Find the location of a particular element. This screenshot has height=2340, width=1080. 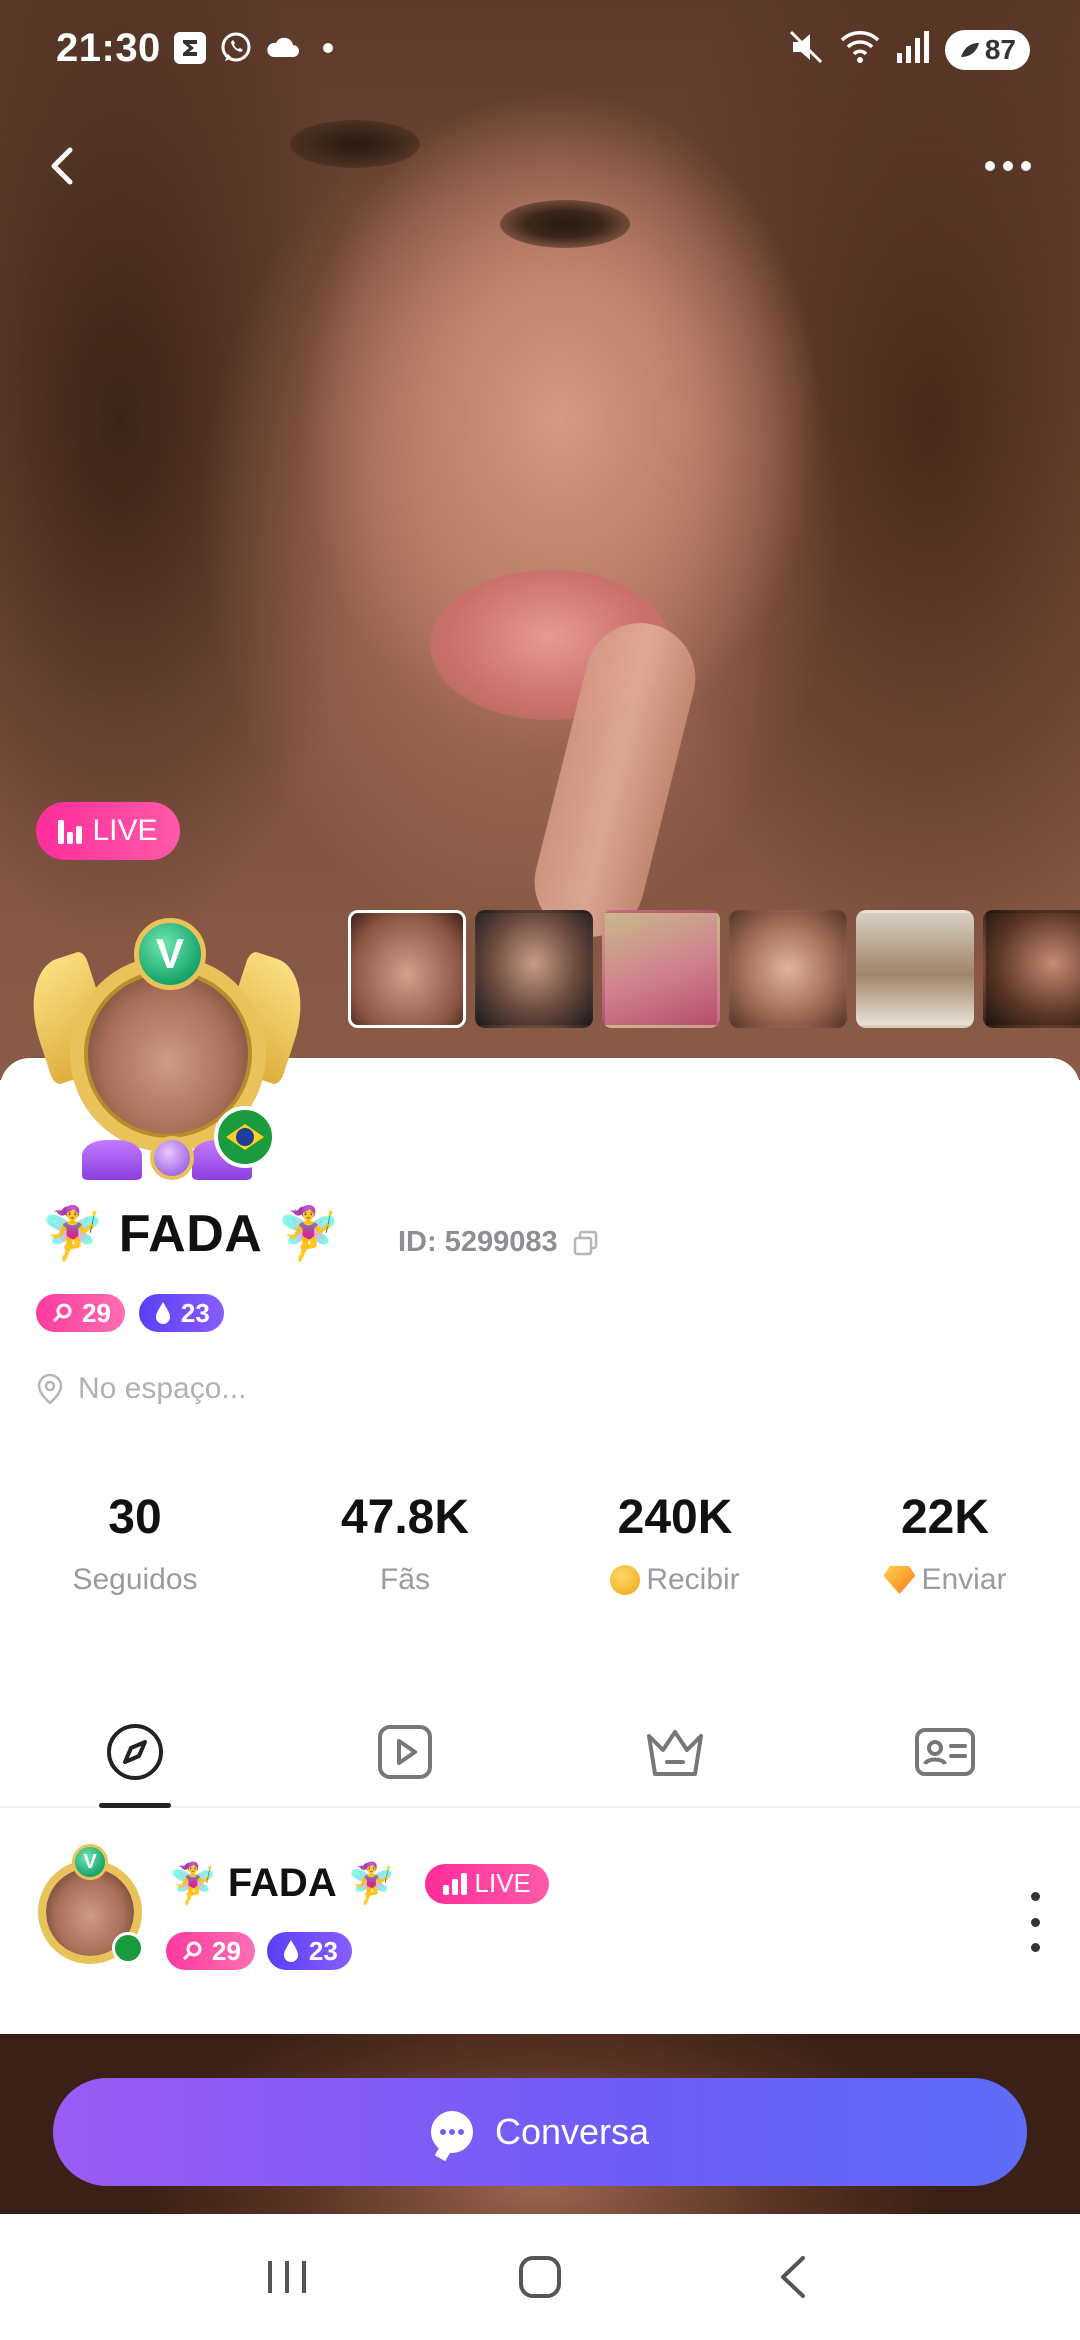

stat-value: 240K is located at coordinates (675, 1517).